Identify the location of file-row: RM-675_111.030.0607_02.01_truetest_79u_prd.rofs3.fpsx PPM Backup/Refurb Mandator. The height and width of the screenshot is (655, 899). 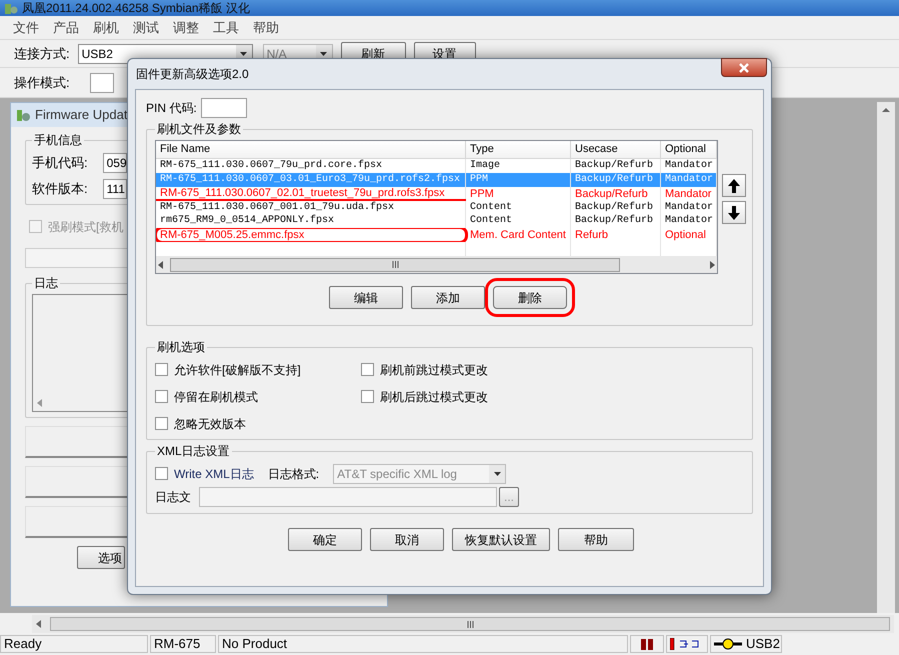
(436, 193).